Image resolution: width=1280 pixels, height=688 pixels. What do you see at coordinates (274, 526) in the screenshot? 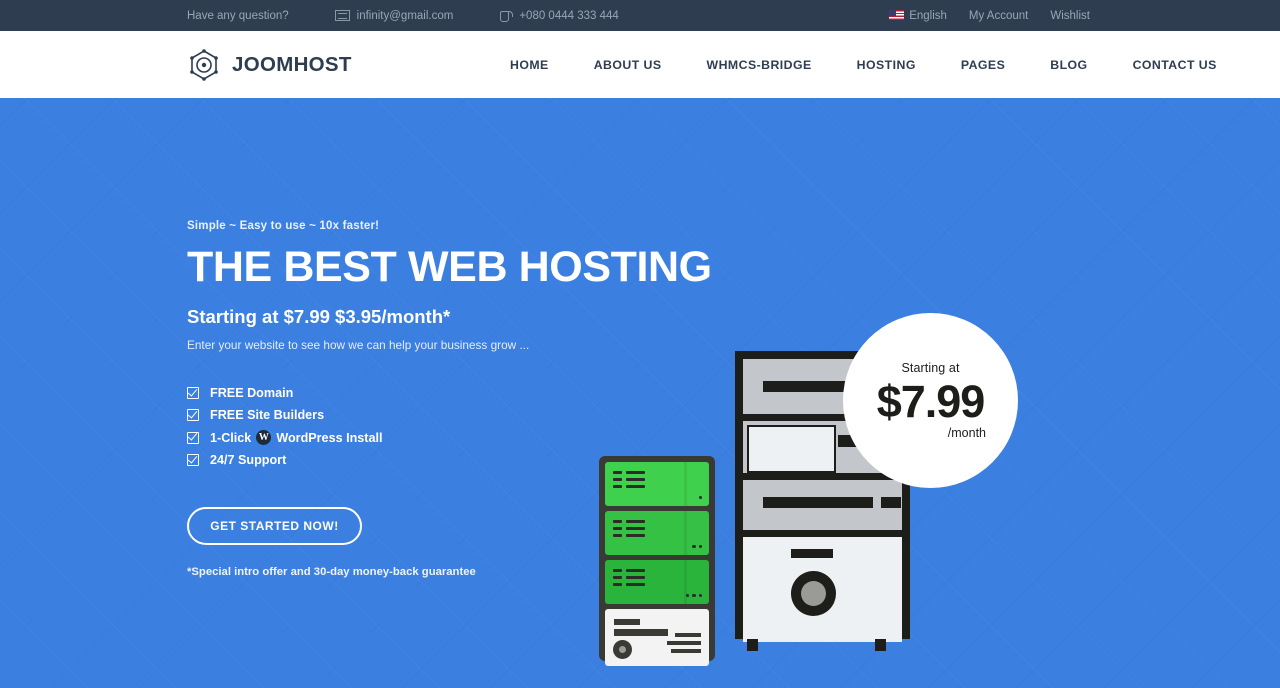
I see `get-started-button: GET STARTED NOW!` at bounding box center [274, 526].